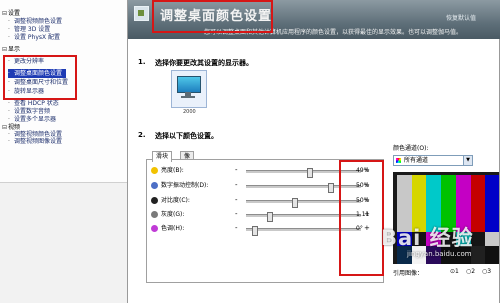 The height and width of the screenshot is (303, 500). Describe the element at coordinates (35, 119) in the screenshot. I see `sidebar-item-label: 设置多个显示器` at that location.